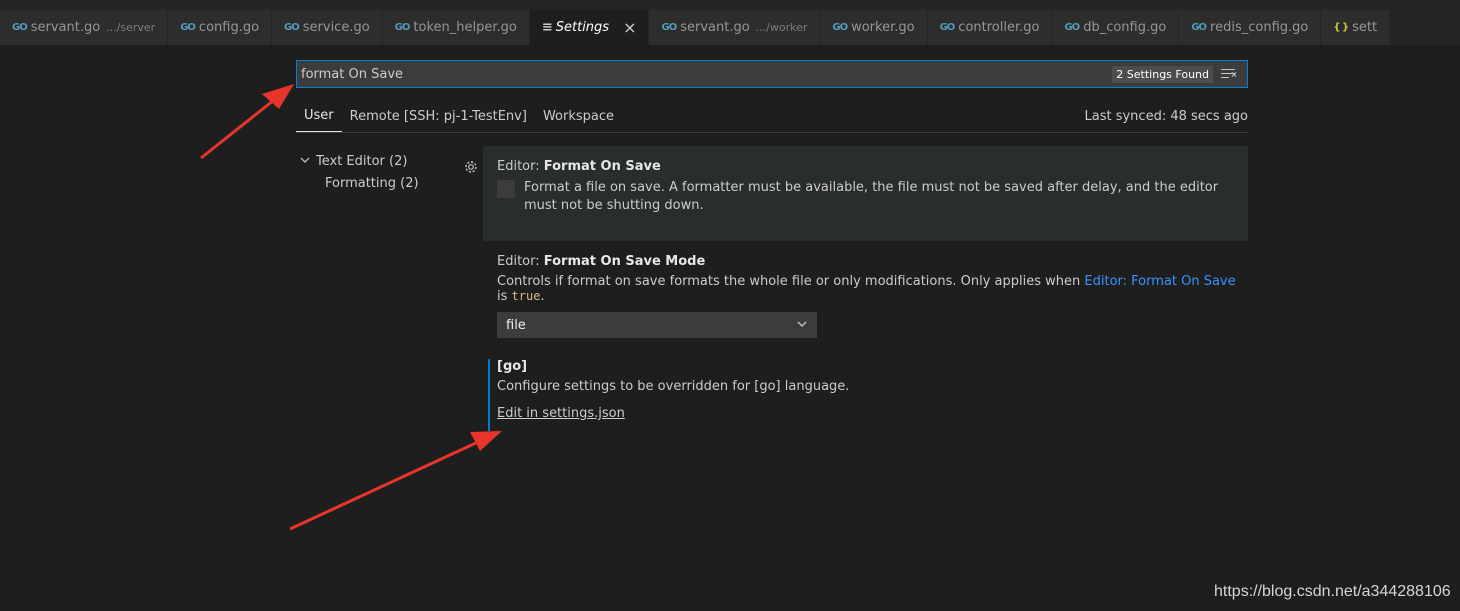  What do you see at coordinates (526, 296) in the screenshot?
I see `code-value: true` at bounding box center [526, 296].